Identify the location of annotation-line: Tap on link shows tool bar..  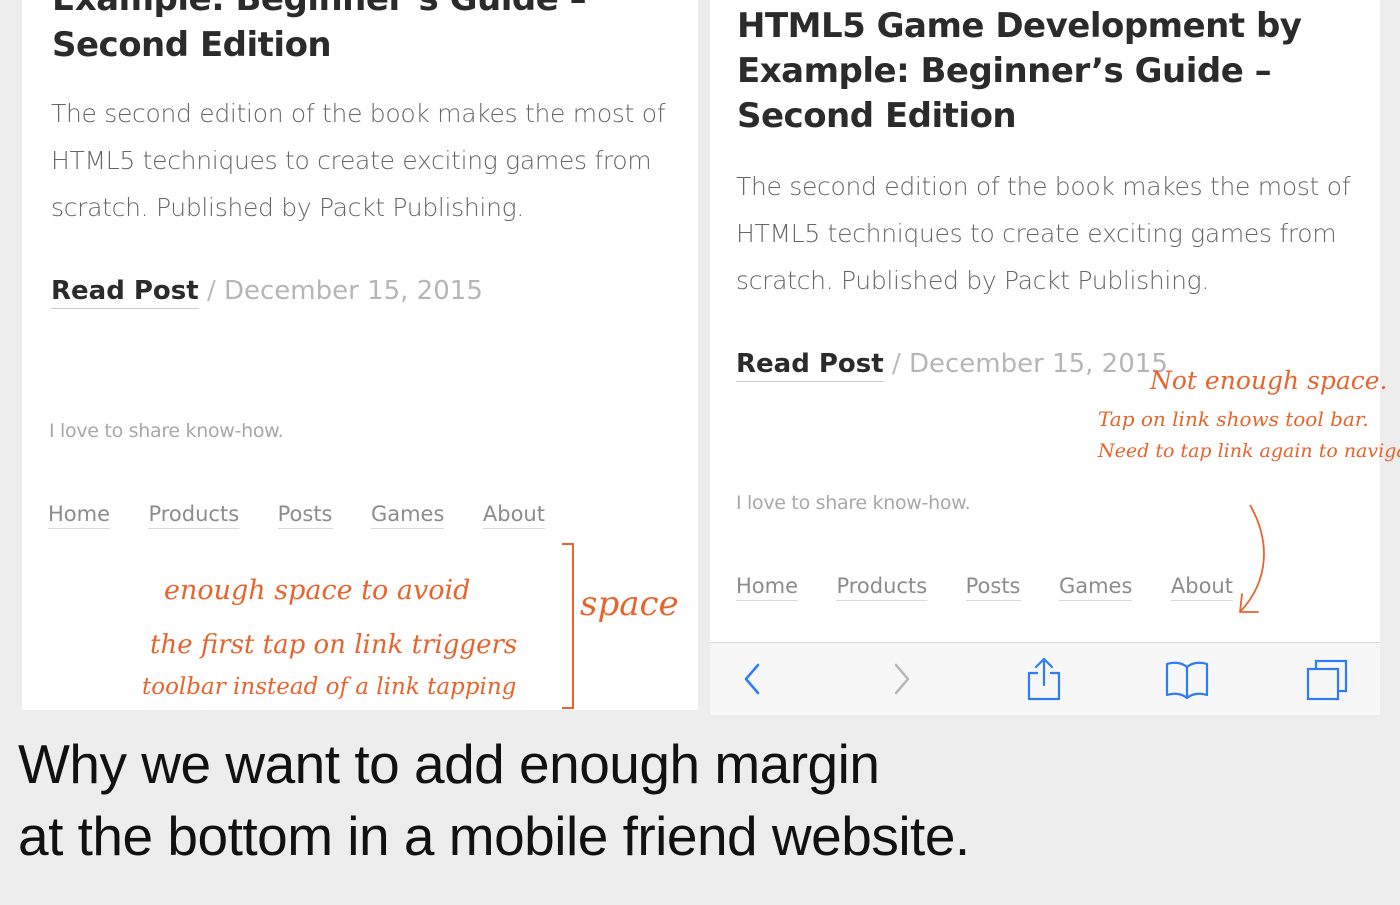
(1233, 419).